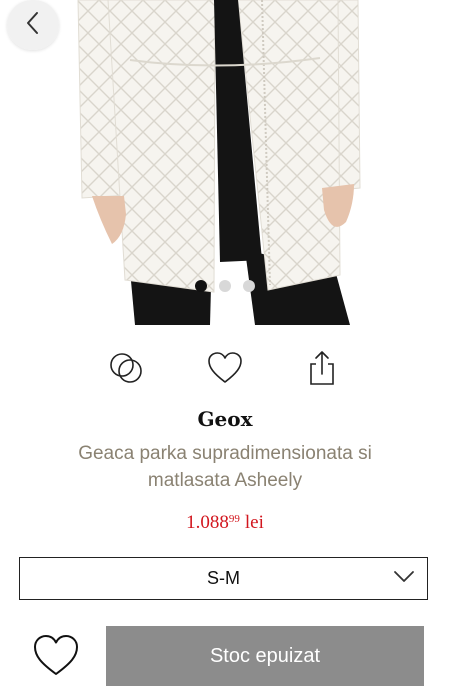  I want to click on price-cents: 99, so click(234, 519).